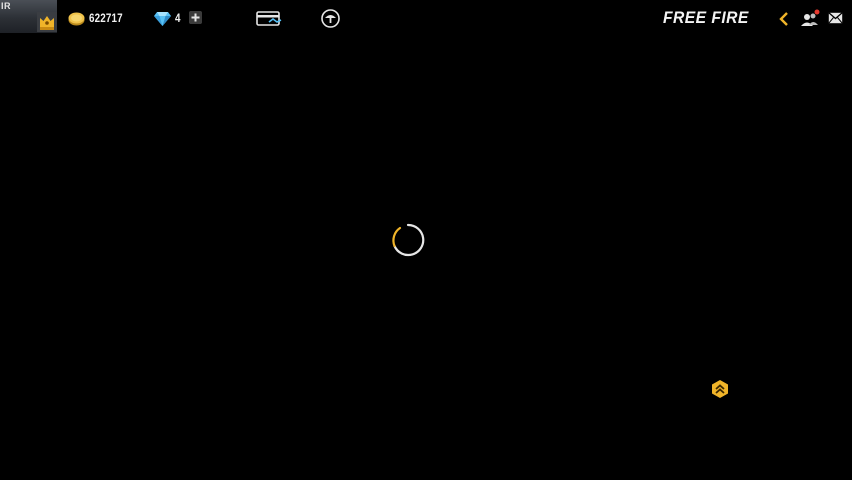 The height and width of the screenshot is (480, 852). Describe the element at coordinates (720, 389) in the screenshot. I see `rank-up-icon` at that location.